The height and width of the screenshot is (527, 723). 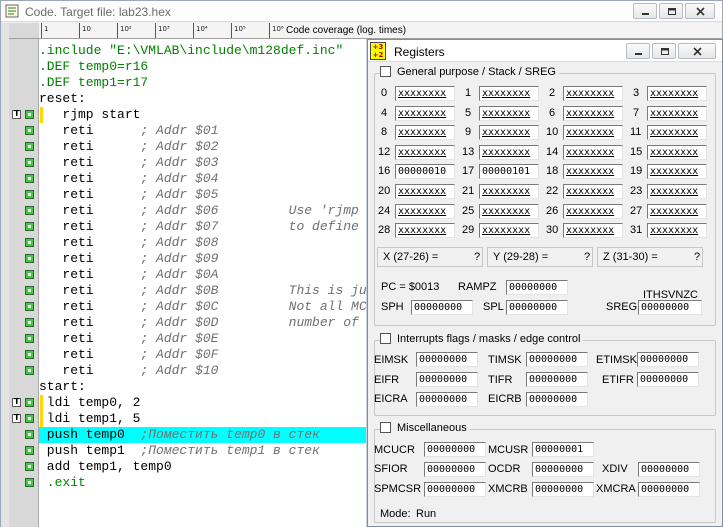 What do you see at coordinates (593, 133) in the screenshot?
I see `register-10-value: xxxxxxxx` at bounding box center [593, 133].